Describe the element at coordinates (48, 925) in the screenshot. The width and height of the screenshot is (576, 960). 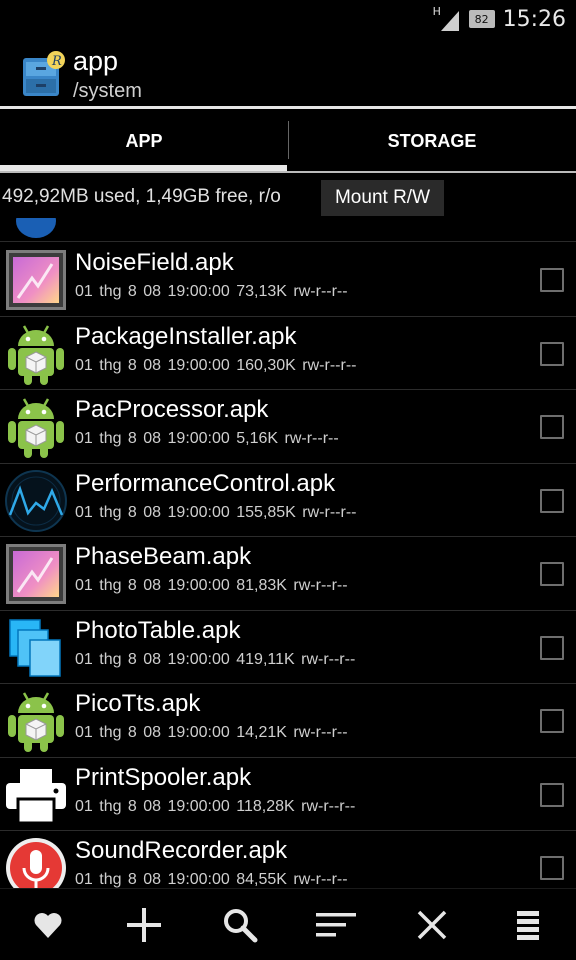
I see `favorite-icon` at that location.